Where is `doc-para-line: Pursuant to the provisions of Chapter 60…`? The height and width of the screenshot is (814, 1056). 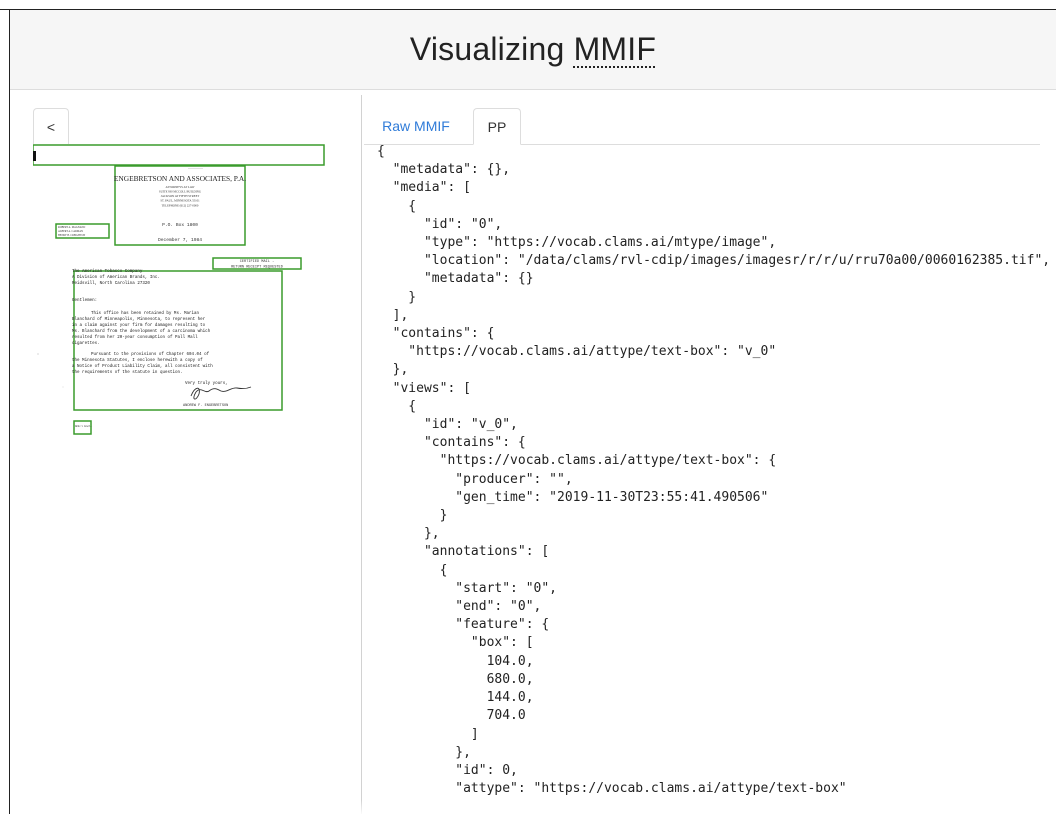
doc-para-line: Pursuant to the provisions of Chapter 60… is located at coordinates (150, 354).